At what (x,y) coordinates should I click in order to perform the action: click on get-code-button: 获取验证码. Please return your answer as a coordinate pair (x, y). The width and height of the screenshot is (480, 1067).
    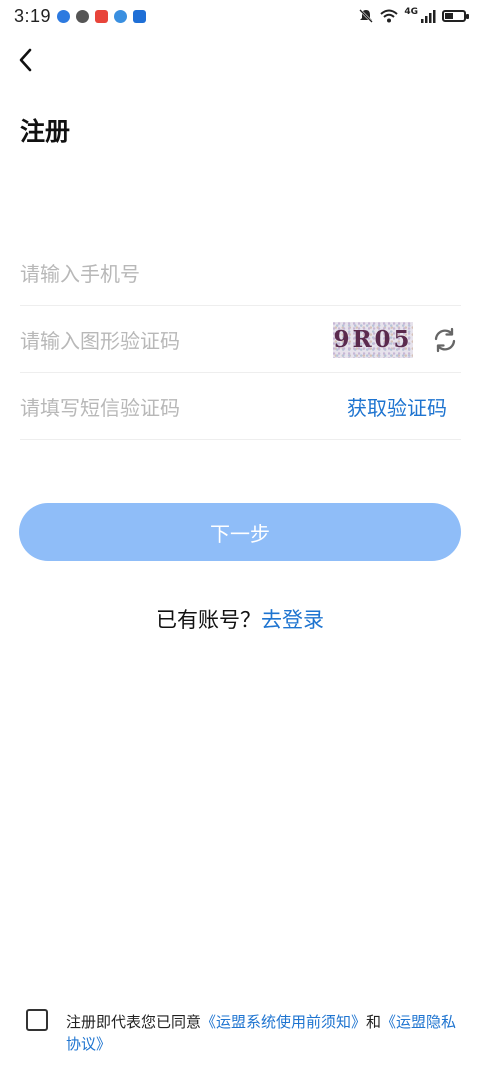
    Looking at the image, I should click on (397, 406).